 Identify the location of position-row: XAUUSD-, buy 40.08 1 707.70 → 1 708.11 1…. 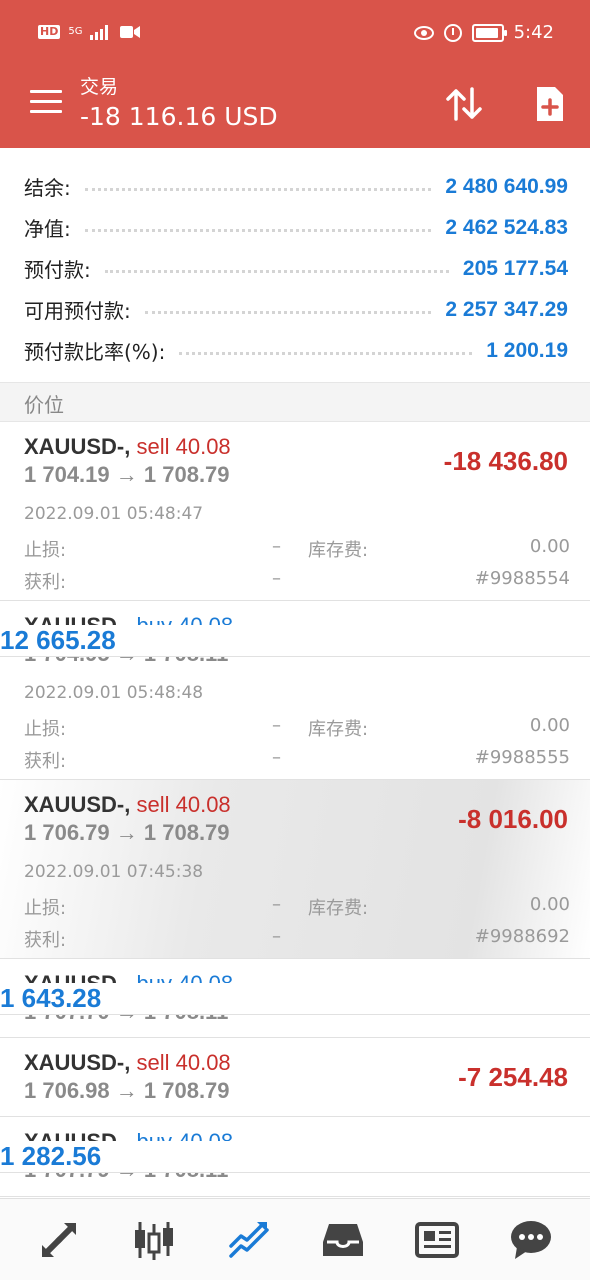
(295, 998).